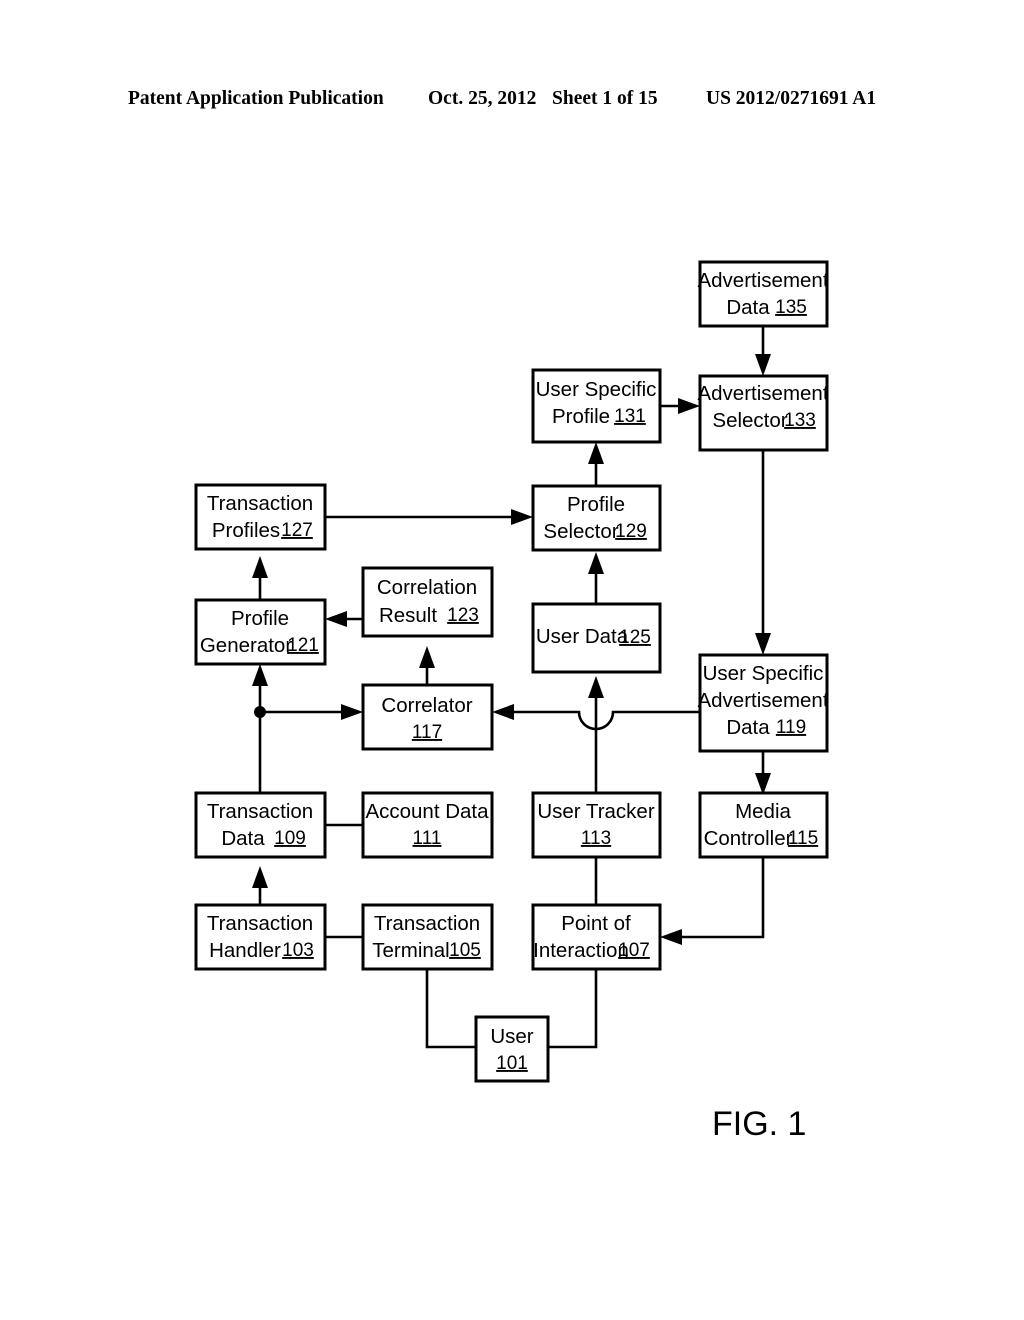  What do you see at coordinates (631, 531) in the screenshot?
I see `node-reference-number: 129` at bounding box center [631, 531].